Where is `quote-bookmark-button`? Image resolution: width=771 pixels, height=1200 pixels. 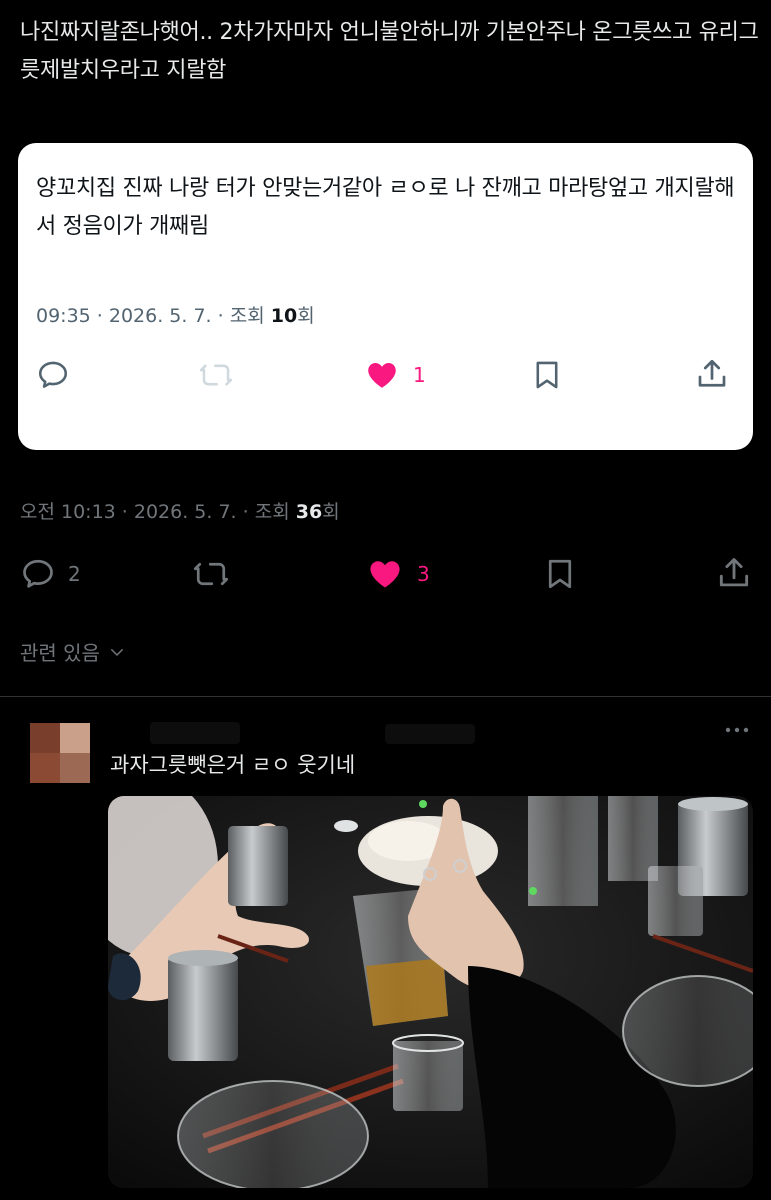
quote-bookmark-button is located at coordinates (547, 375).